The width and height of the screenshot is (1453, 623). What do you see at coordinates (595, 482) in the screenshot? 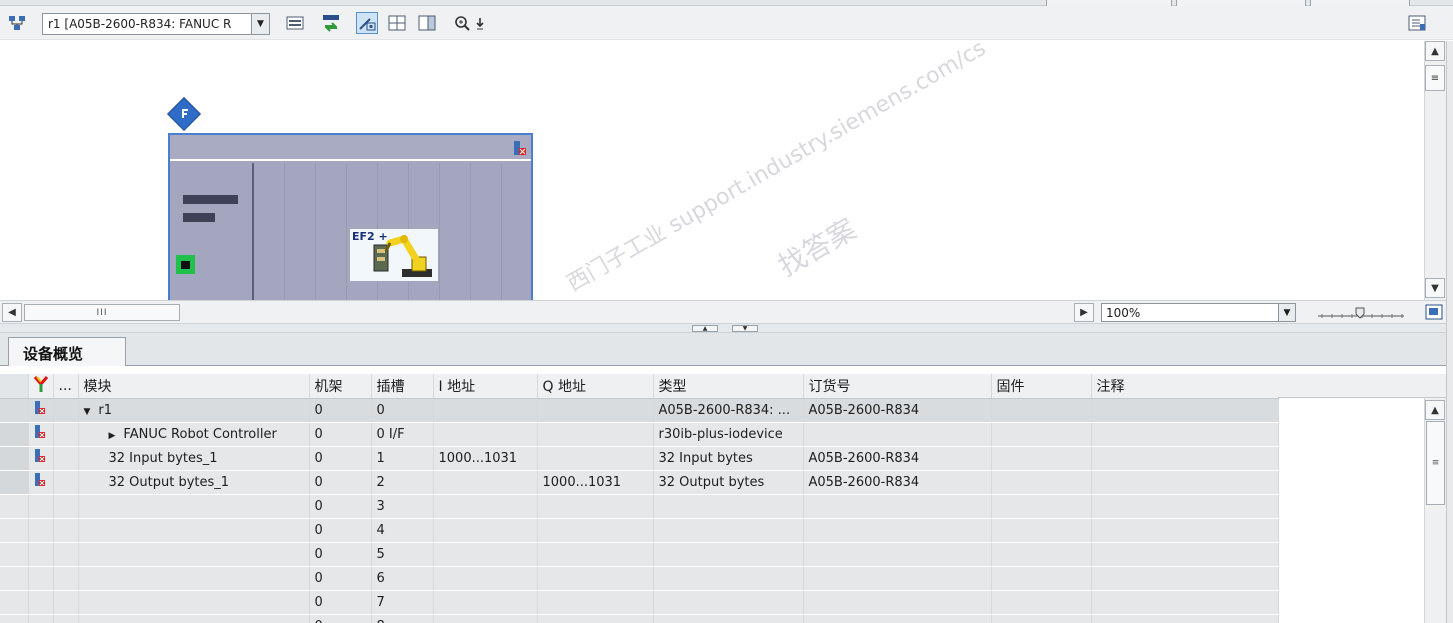
I see `cell-q-address: 1000...1031` at bounding box center [595, 482].